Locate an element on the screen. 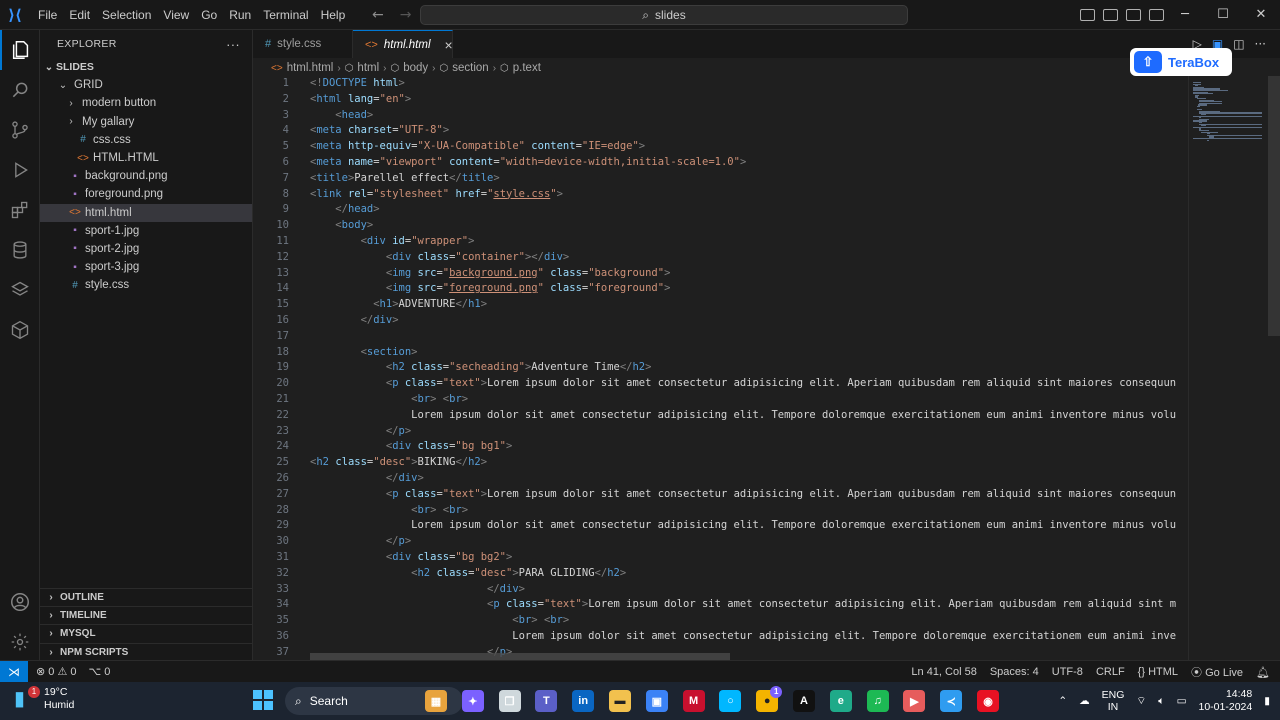 The image size is (1280, 720). onedrive-icon: ☁ is located at coordinates (1084, 701).